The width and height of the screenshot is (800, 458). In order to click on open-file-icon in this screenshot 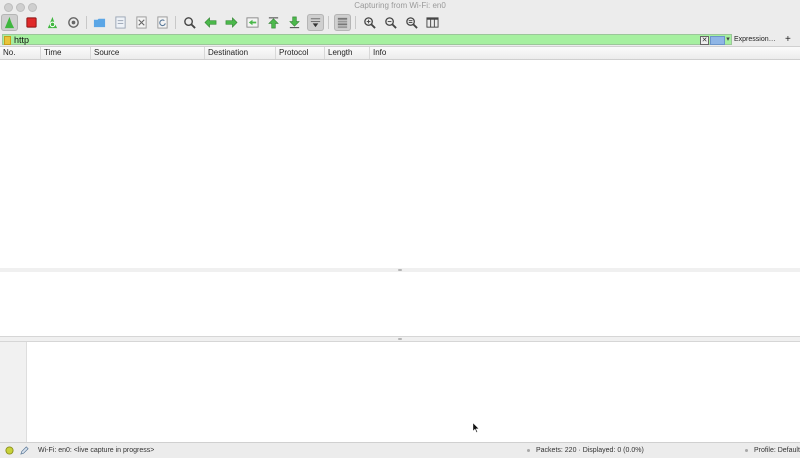, I will do `click(99, 23)`.